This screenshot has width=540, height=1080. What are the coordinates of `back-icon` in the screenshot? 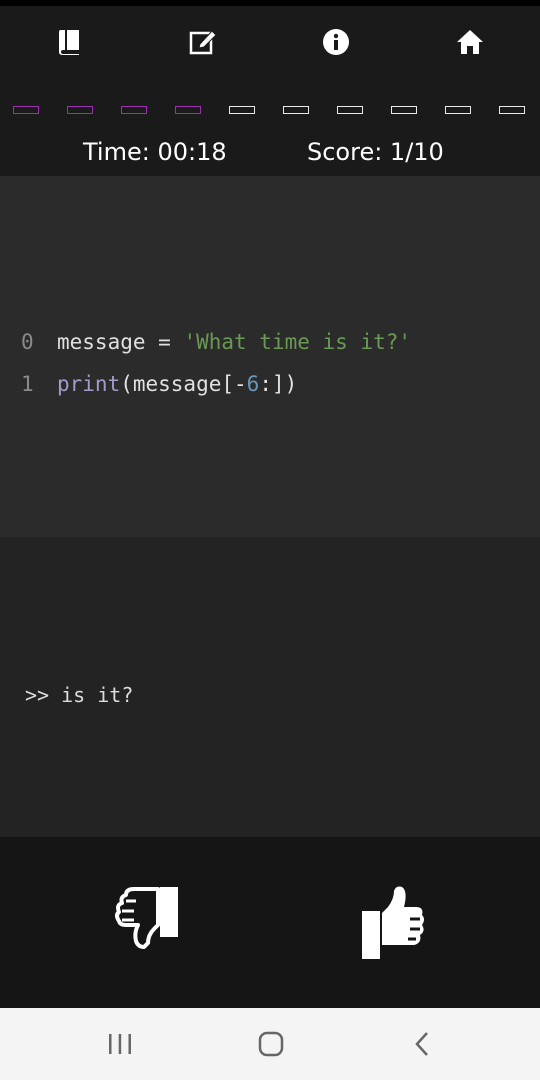 It's located at (422, 1044).